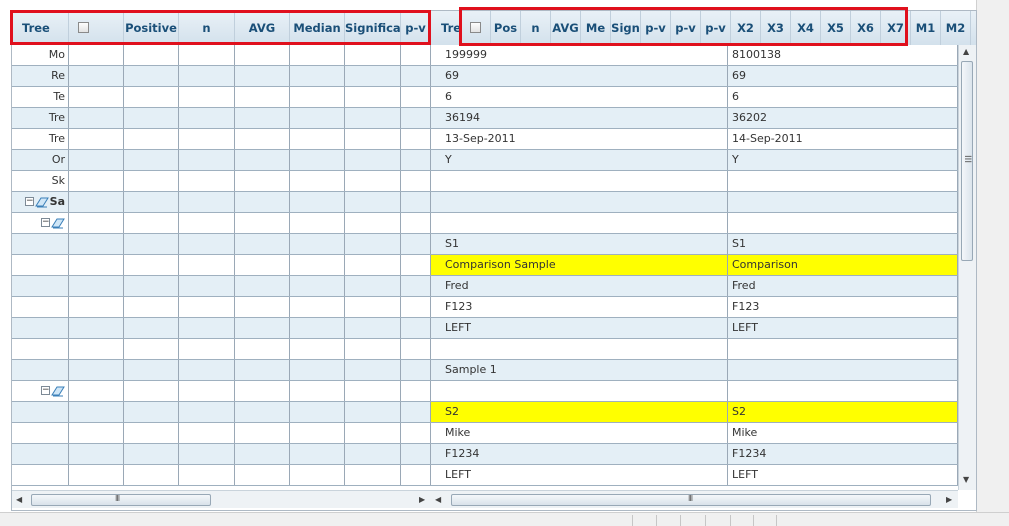  Describe the element at coordinates (843, 118) in the screenshot. I see `value-cell: 36202` at that location.